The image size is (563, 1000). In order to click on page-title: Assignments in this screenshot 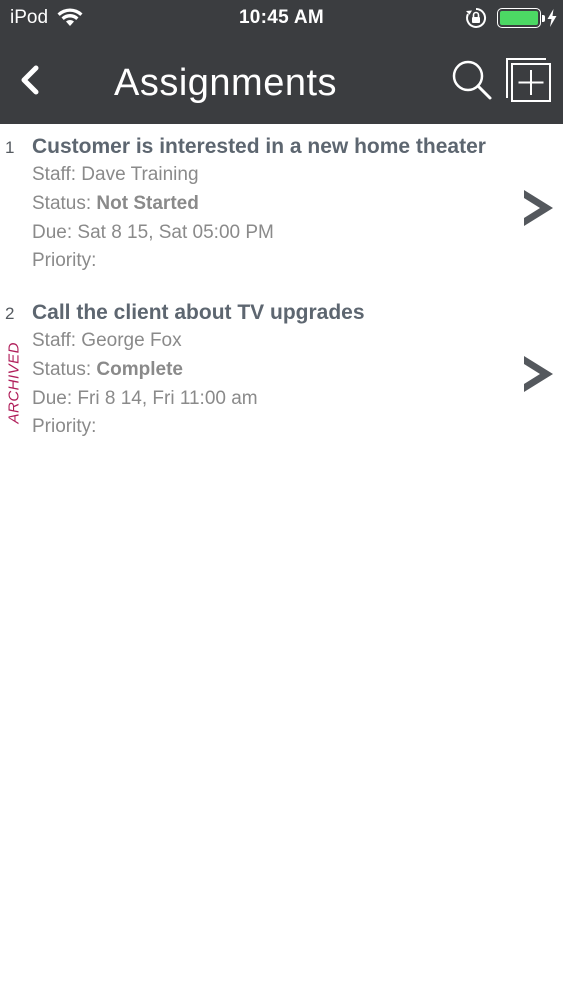, I will do `click(226, 83)`.